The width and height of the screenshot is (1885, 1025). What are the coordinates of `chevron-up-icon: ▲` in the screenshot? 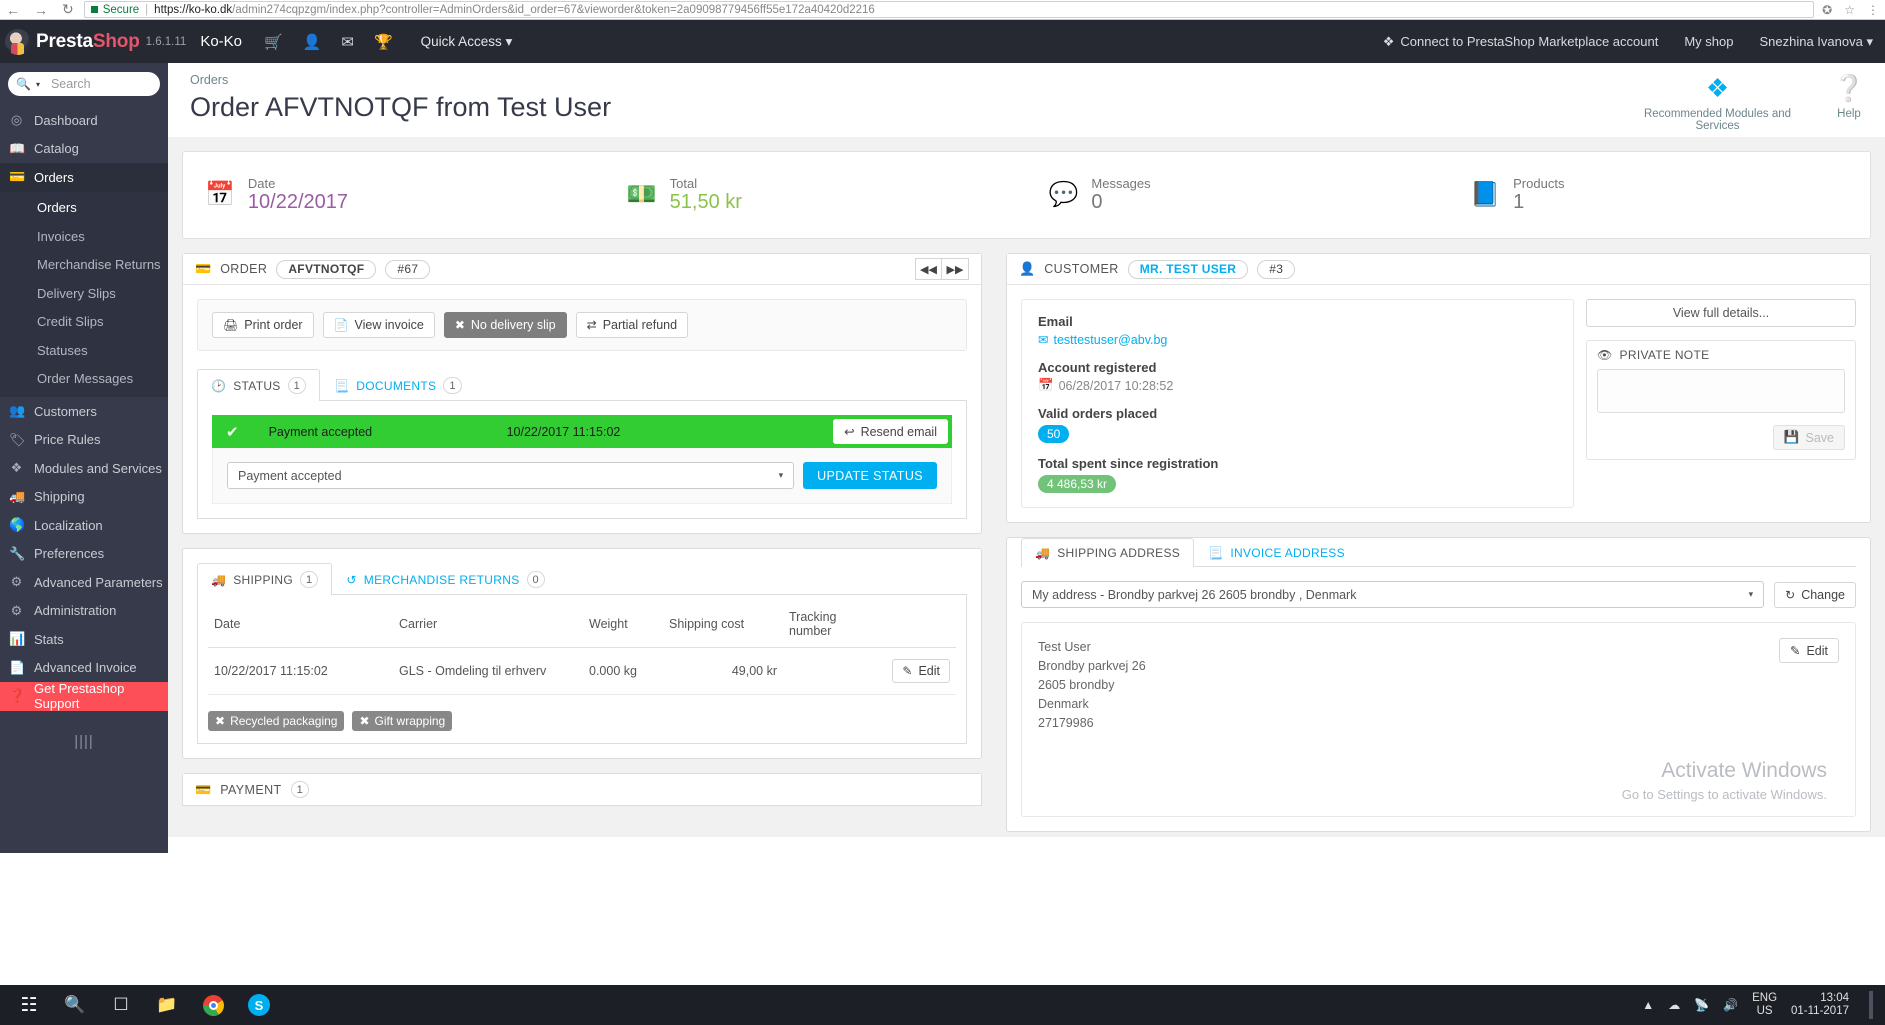 It's located at (1648, 1005).